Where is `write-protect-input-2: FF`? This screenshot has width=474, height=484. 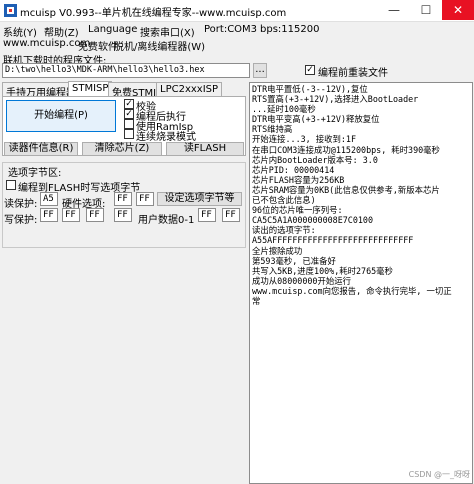
write-protect-input-2: FF is located at coordinates (95, 215).